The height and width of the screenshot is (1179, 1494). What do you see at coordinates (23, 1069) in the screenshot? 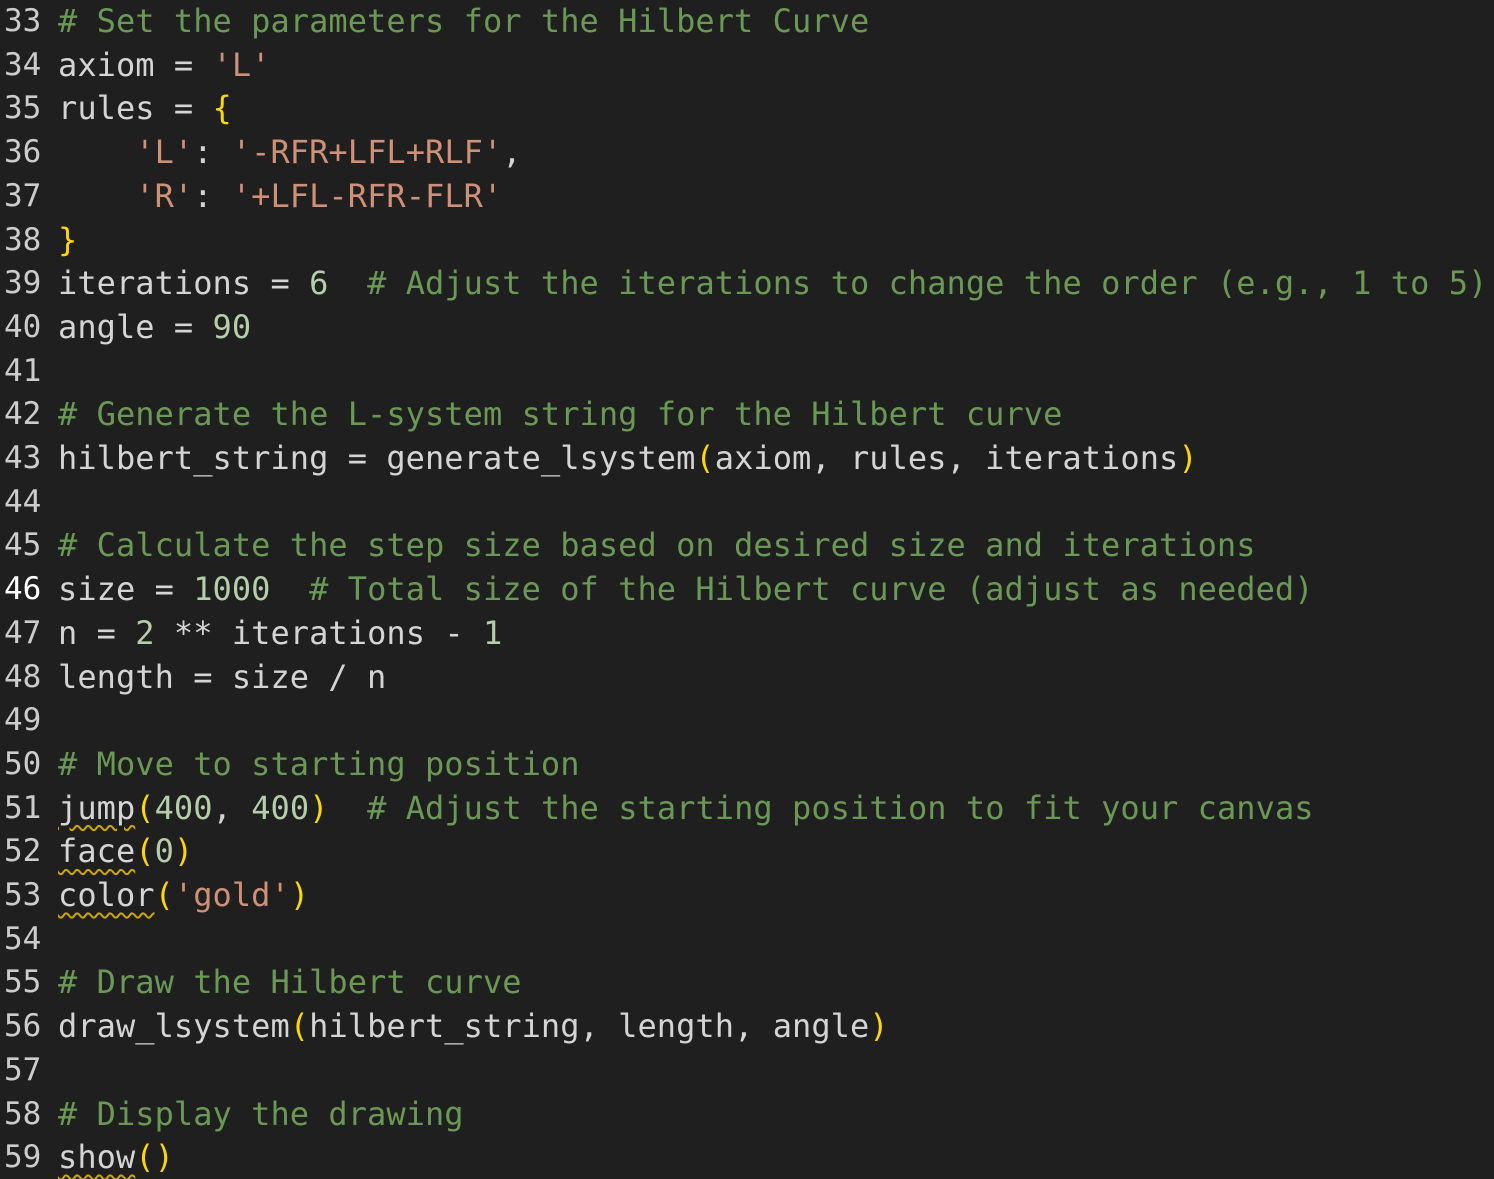
I see `line-number: 57` at bounding box center [23, 1069].